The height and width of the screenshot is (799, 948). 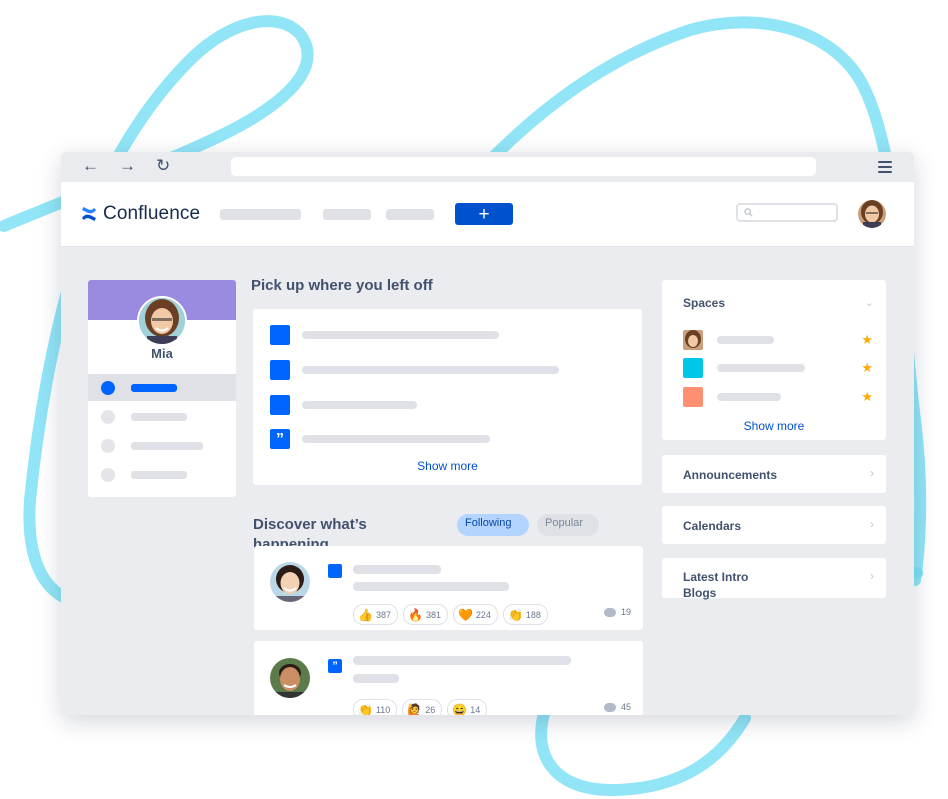 I want to click on comment-count: 19, so click(x=617, y=612).